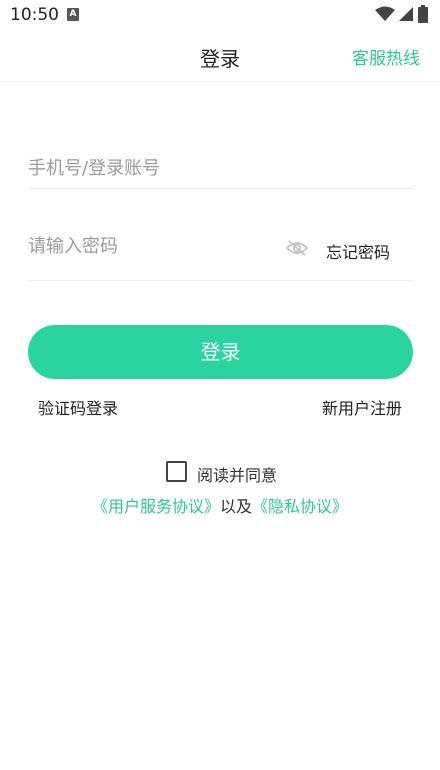 This screenshot has height=770, width=440. I want to click on agree-label: 阅读并同意, so click(237, 475).